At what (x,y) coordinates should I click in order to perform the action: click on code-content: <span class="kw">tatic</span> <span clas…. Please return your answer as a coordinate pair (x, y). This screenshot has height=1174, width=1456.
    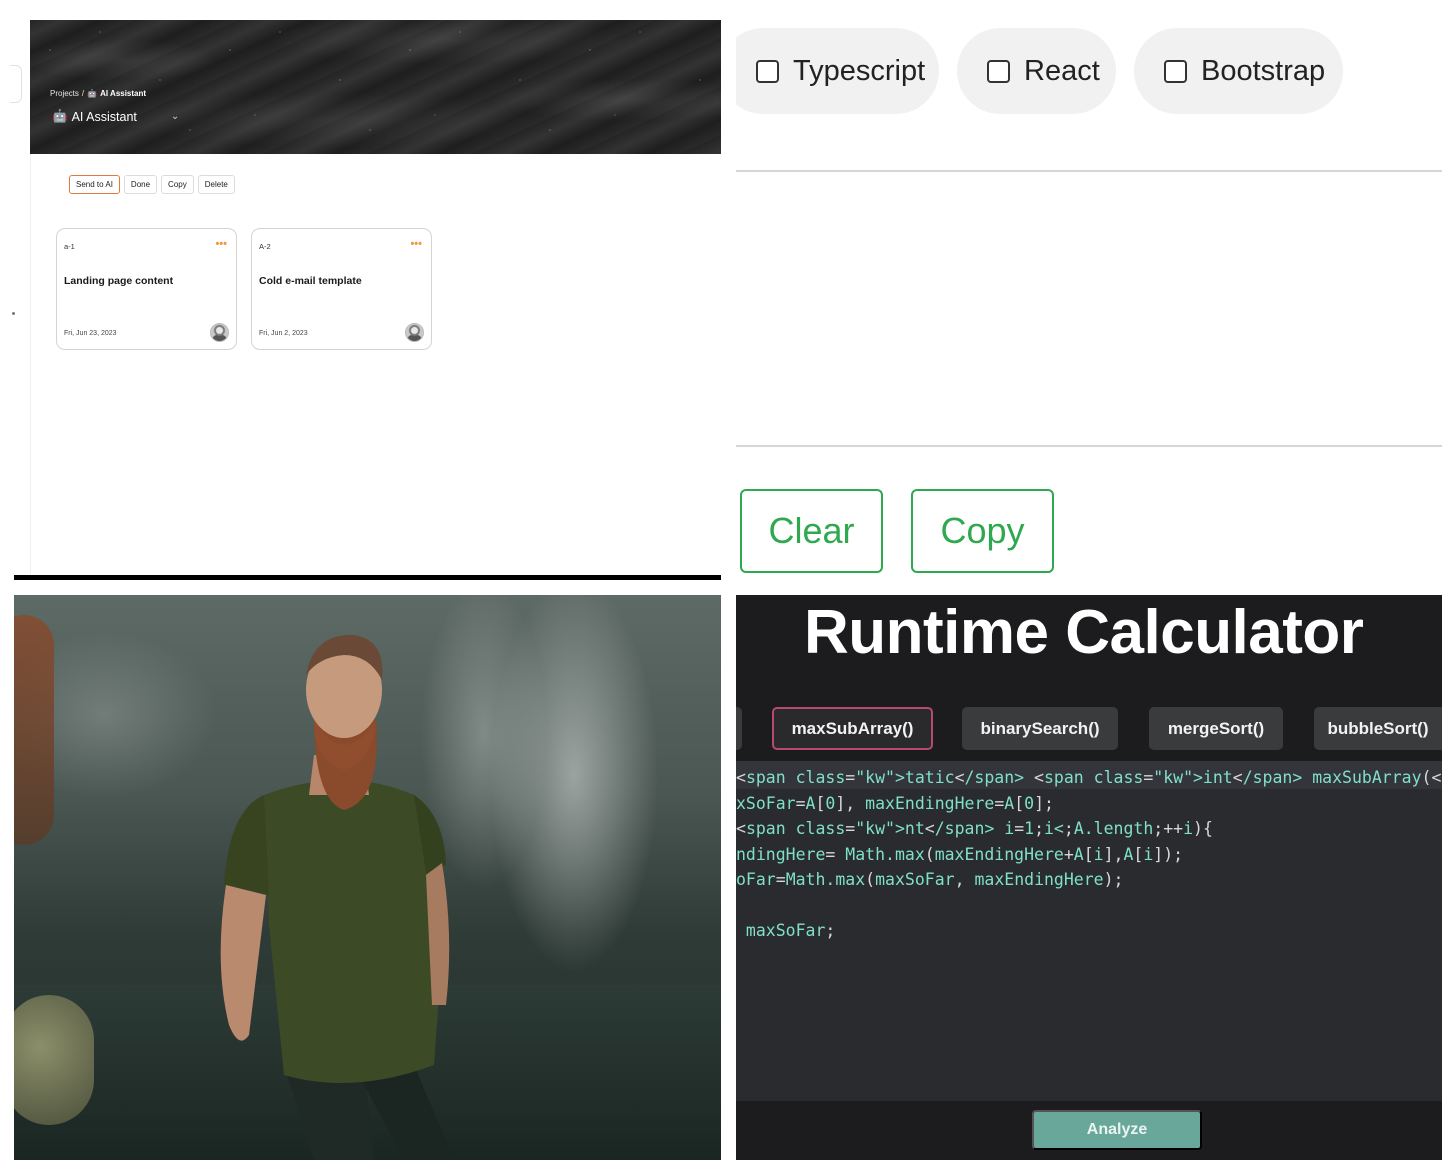
    Looking at the image, I should click on (1089, 854).